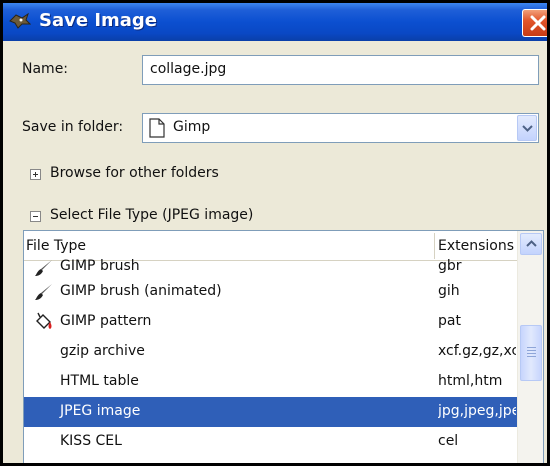  I want to click on gimp-wilber-icon, so click(20, 21).